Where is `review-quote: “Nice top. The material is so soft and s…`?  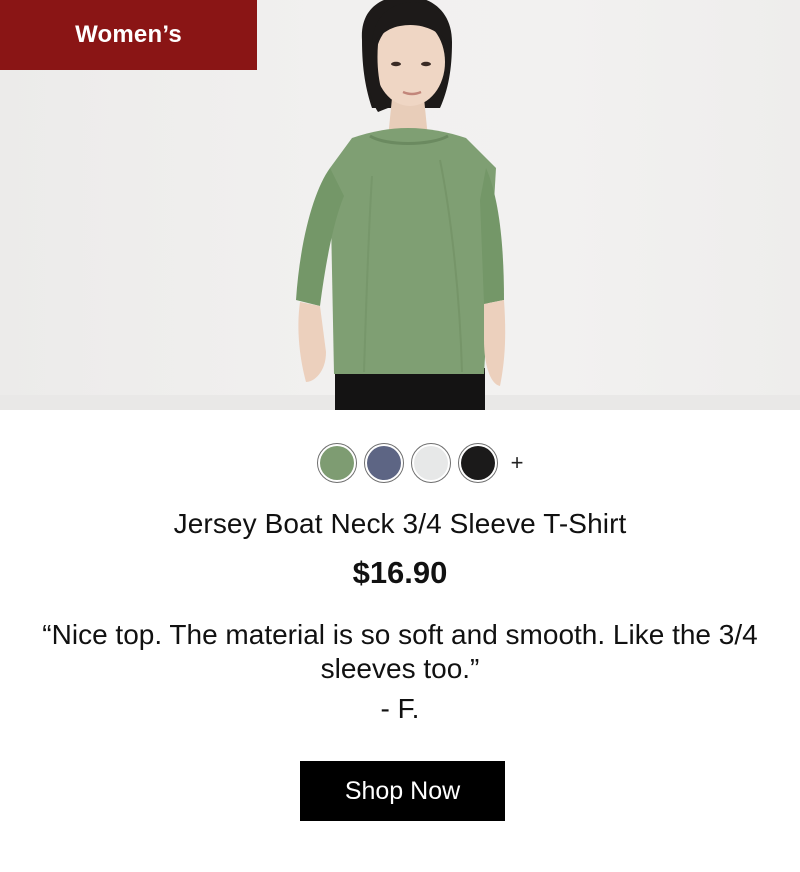 review-quote: “Nice top. The material is so soft and s… is located at coordinates (400, 651).